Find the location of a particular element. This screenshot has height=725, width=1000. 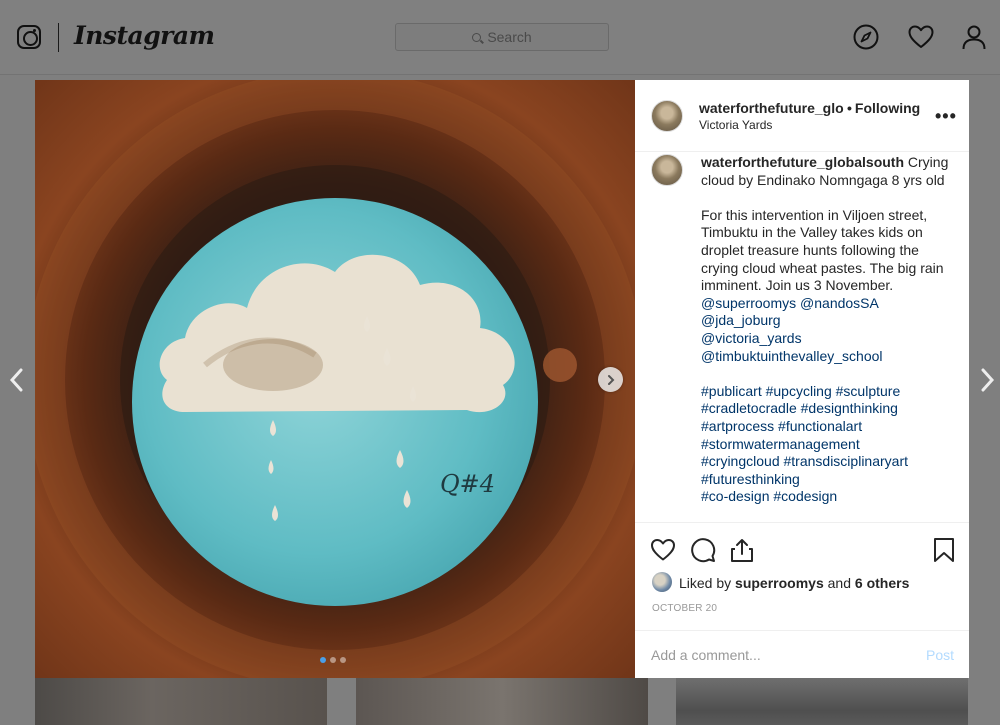

hashtags-row: #co-design #codesign is located at coordinates (826, 497).